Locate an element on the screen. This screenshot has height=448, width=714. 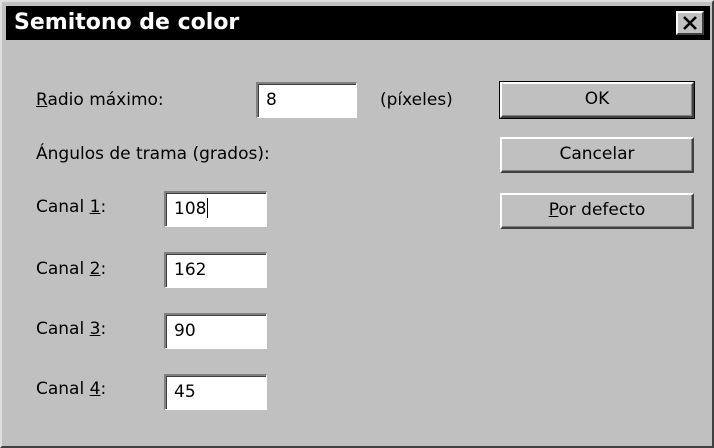
channel-3-label-suffix: : is located at coordinates (103, 329).